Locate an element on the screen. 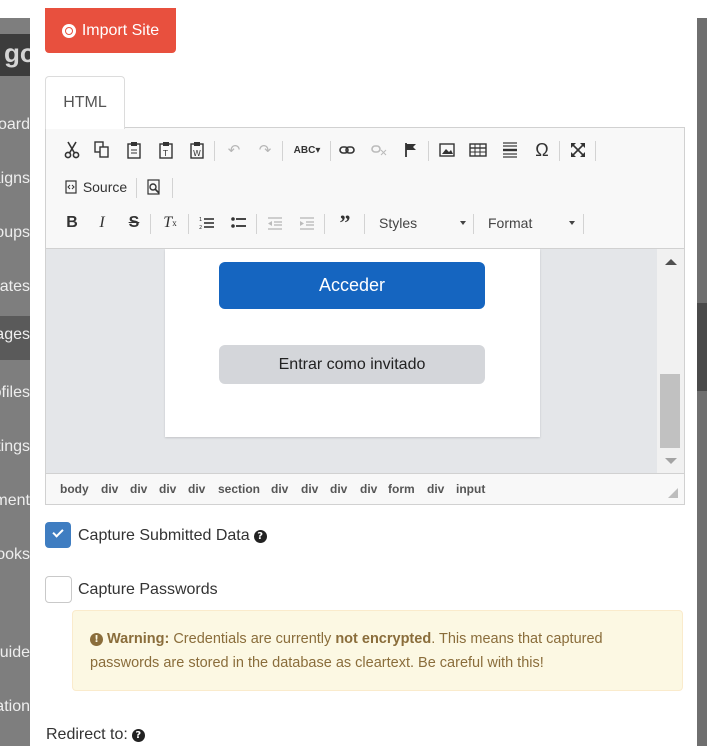  source-icon is located at coordinates (71, 187).